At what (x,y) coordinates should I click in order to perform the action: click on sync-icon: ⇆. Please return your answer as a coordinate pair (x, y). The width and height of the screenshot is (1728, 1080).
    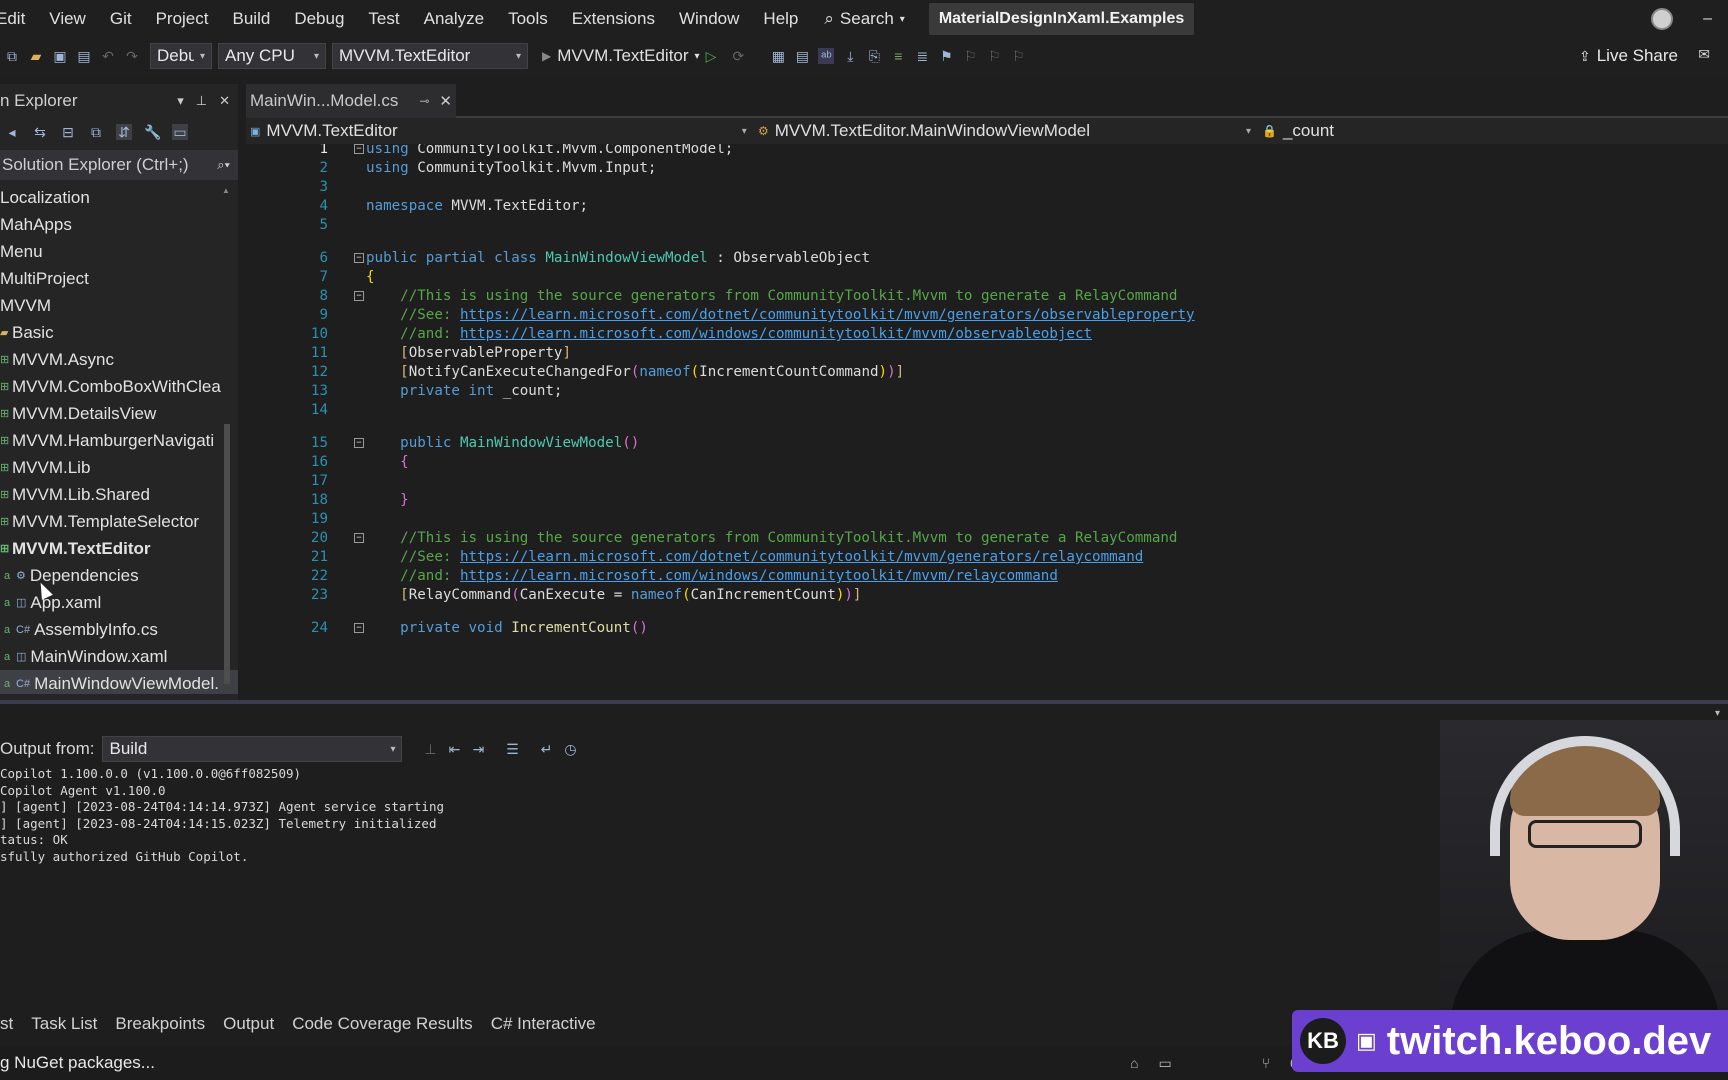
    Looking at the image, I should click on (40, 132).